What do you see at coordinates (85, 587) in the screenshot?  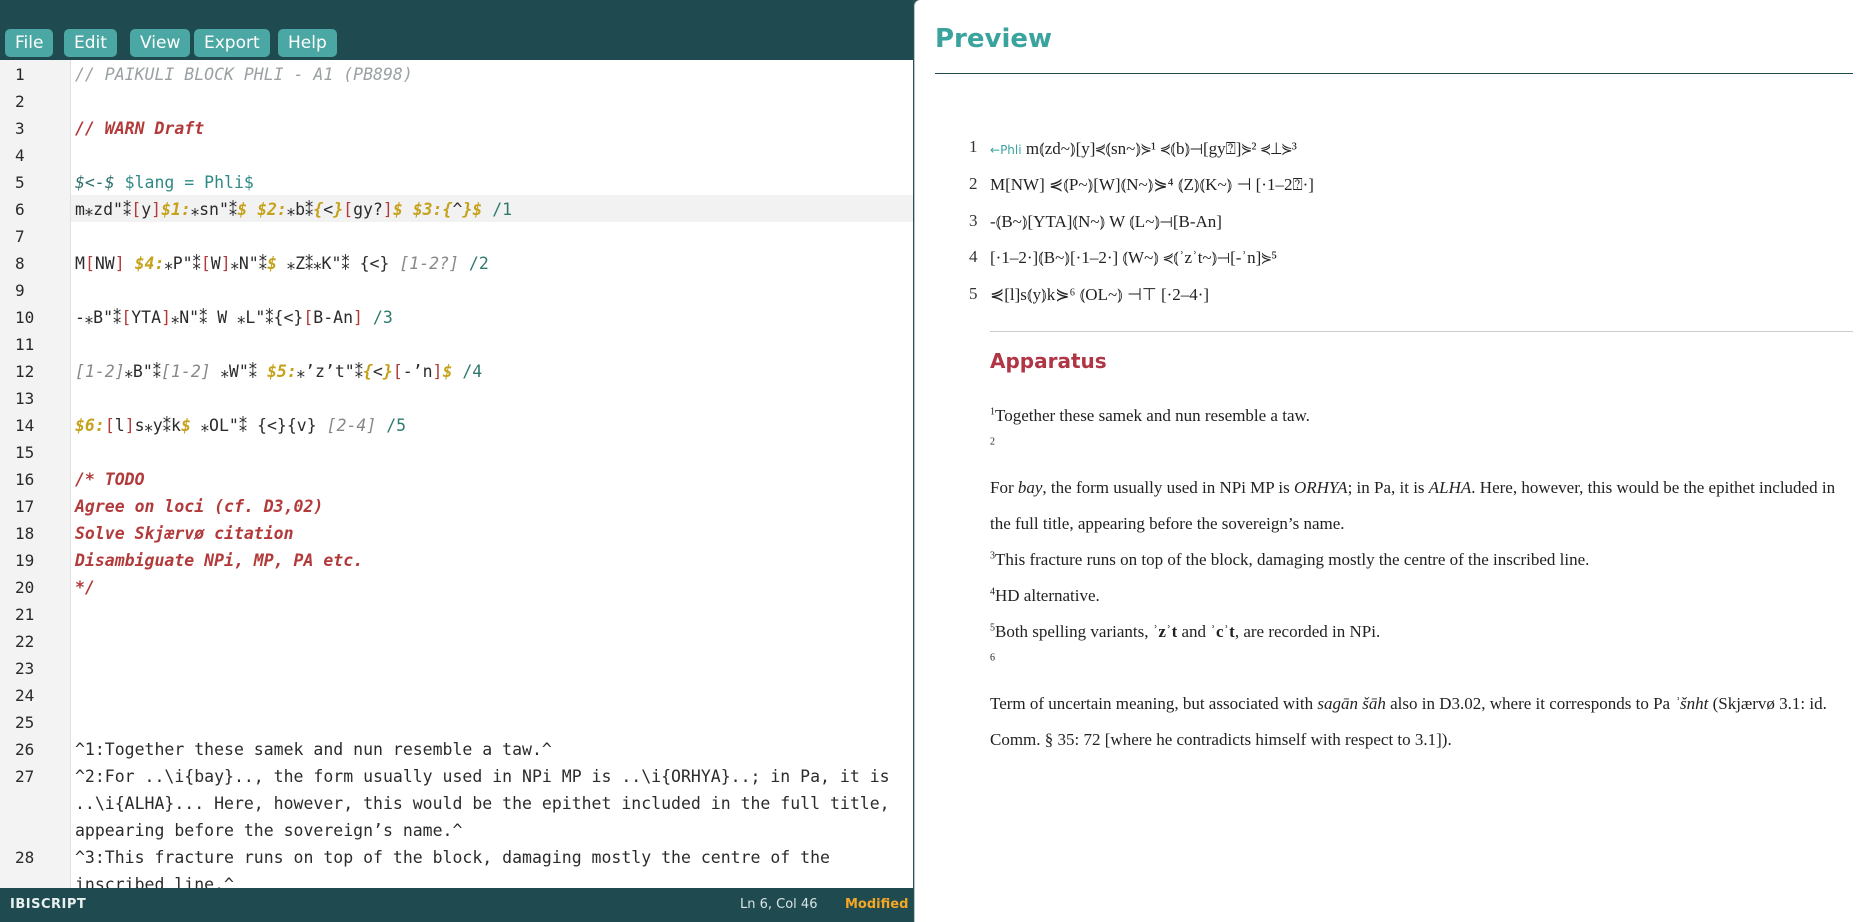 I see `code-line-20: */` at bounding box center [85, 587].